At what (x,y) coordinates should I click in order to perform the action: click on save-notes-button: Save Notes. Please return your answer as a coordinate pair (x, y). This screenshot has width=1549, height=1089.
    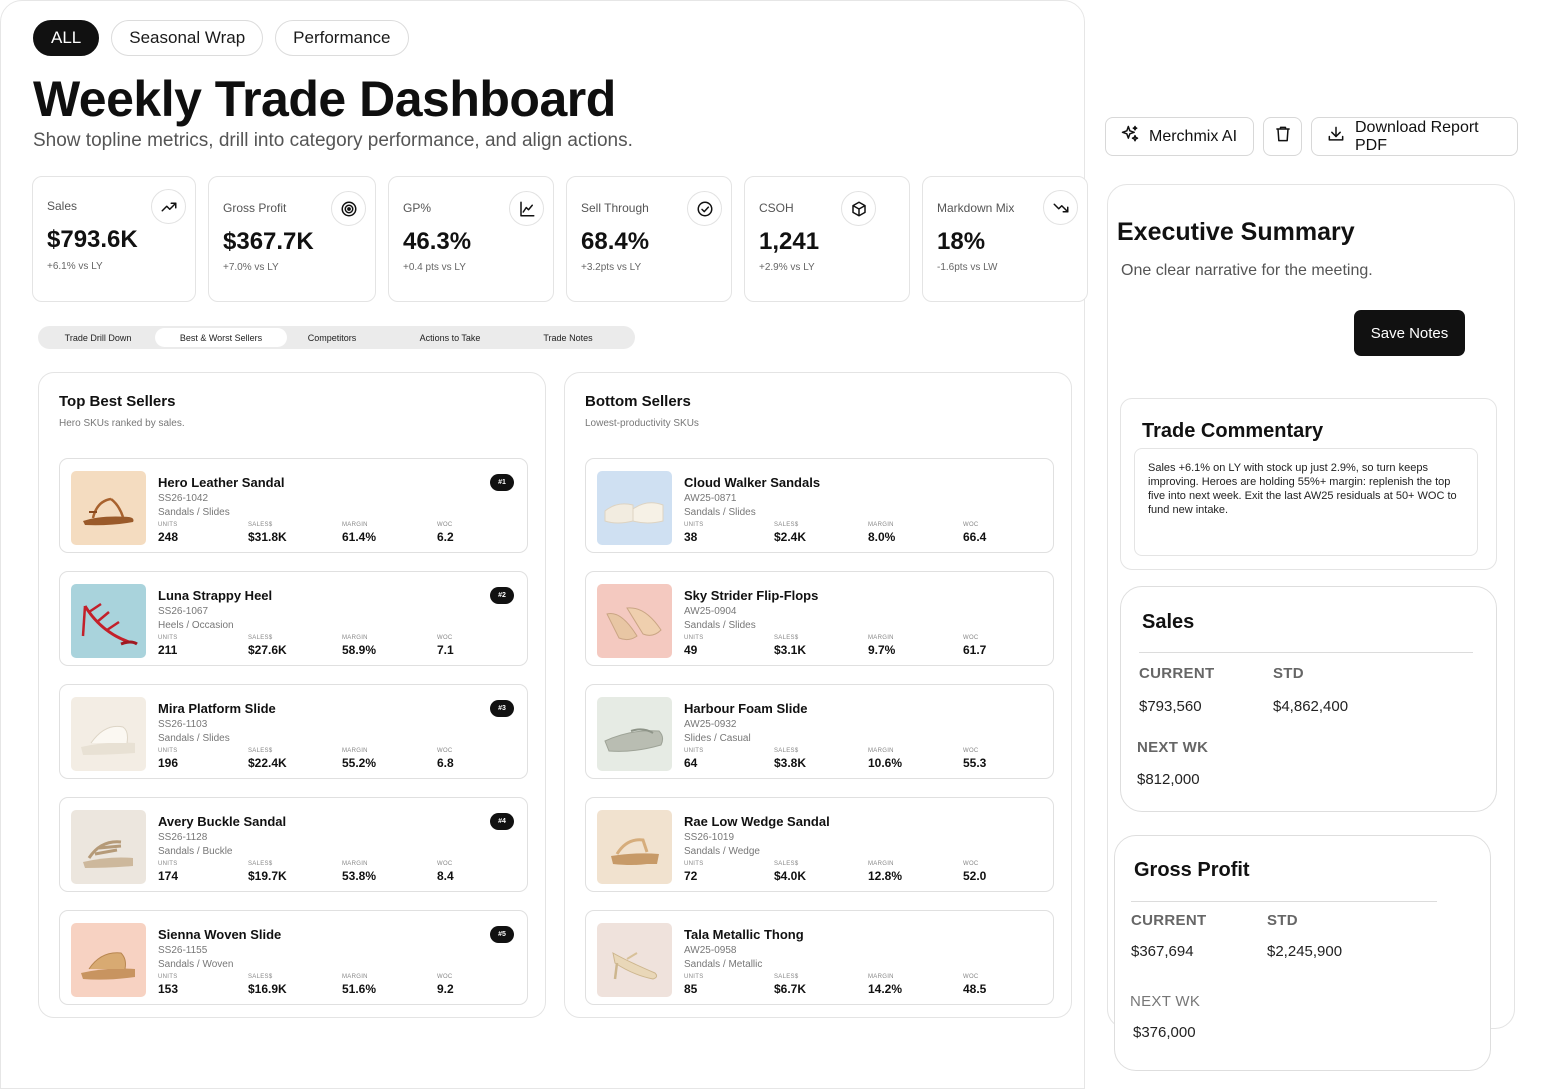
    Looking at the image, I should click on (1409, 333).